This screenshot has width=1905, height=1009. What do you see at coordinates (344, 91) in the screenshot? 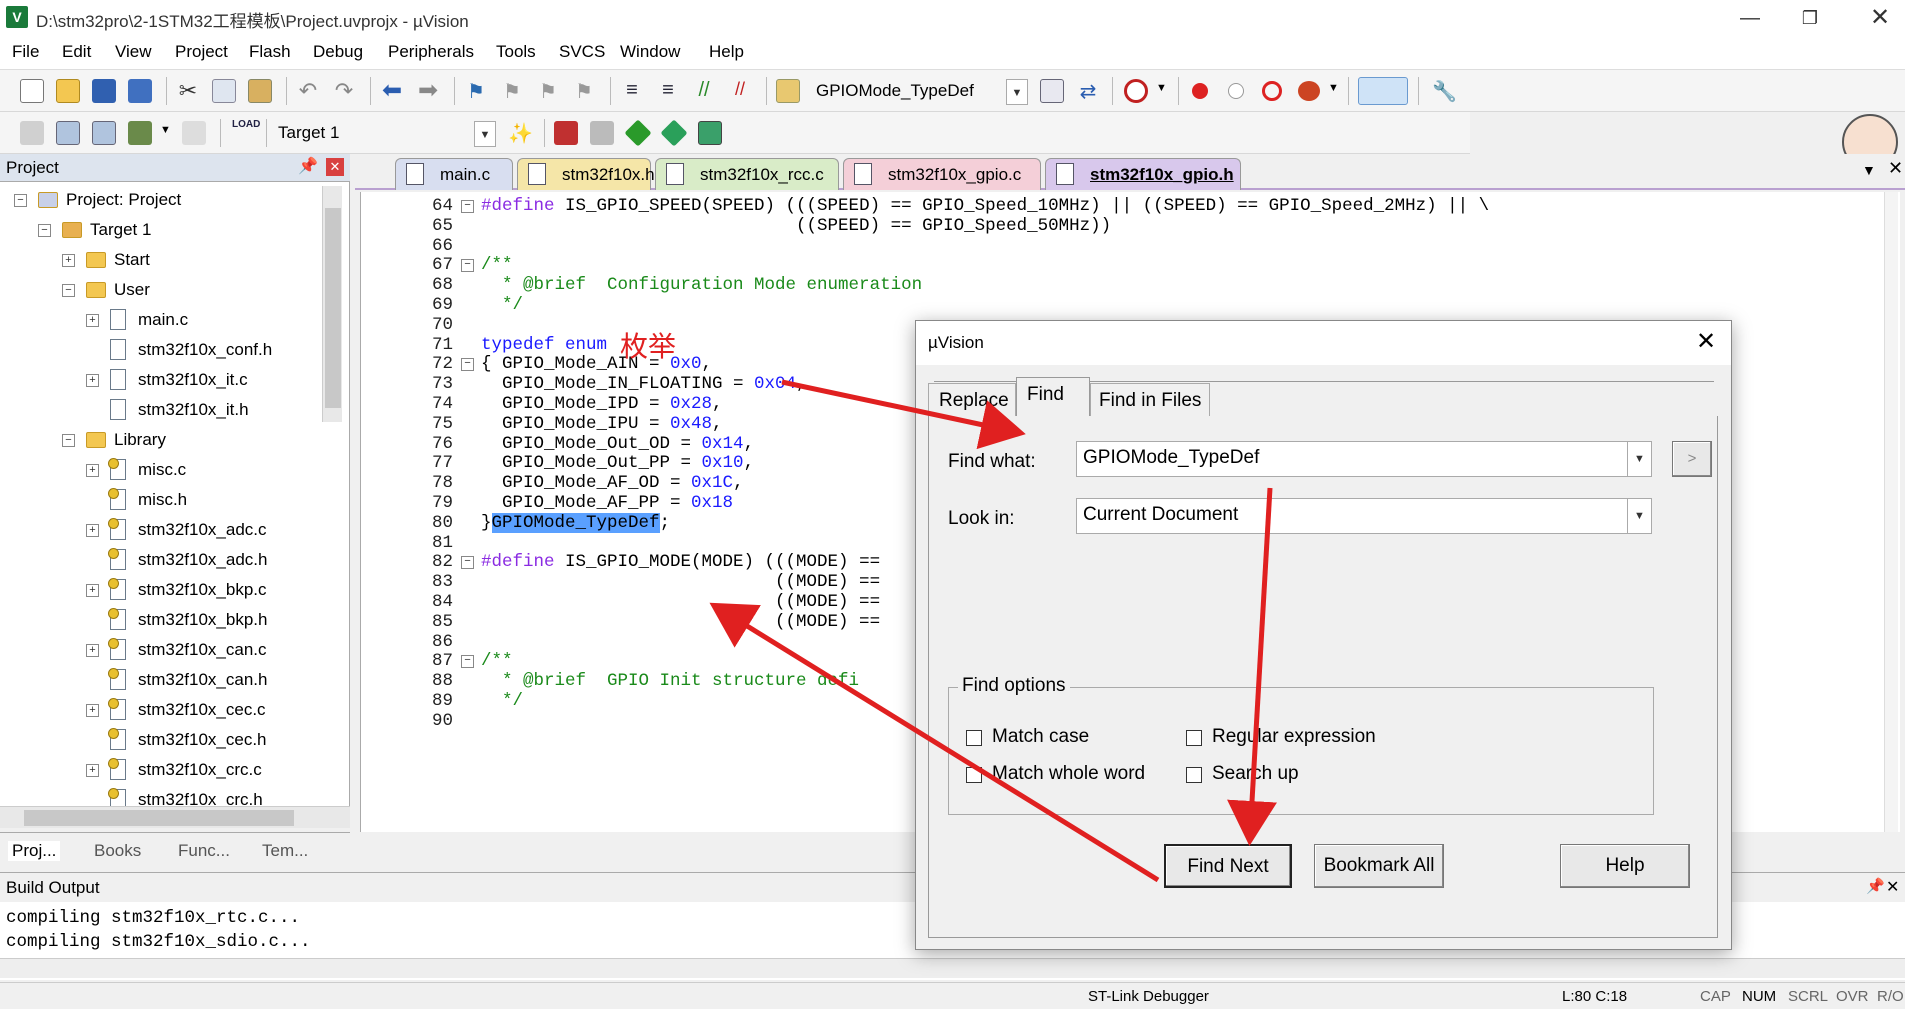
I see `redo-icon: ↷` at bounding box center [344, 91].